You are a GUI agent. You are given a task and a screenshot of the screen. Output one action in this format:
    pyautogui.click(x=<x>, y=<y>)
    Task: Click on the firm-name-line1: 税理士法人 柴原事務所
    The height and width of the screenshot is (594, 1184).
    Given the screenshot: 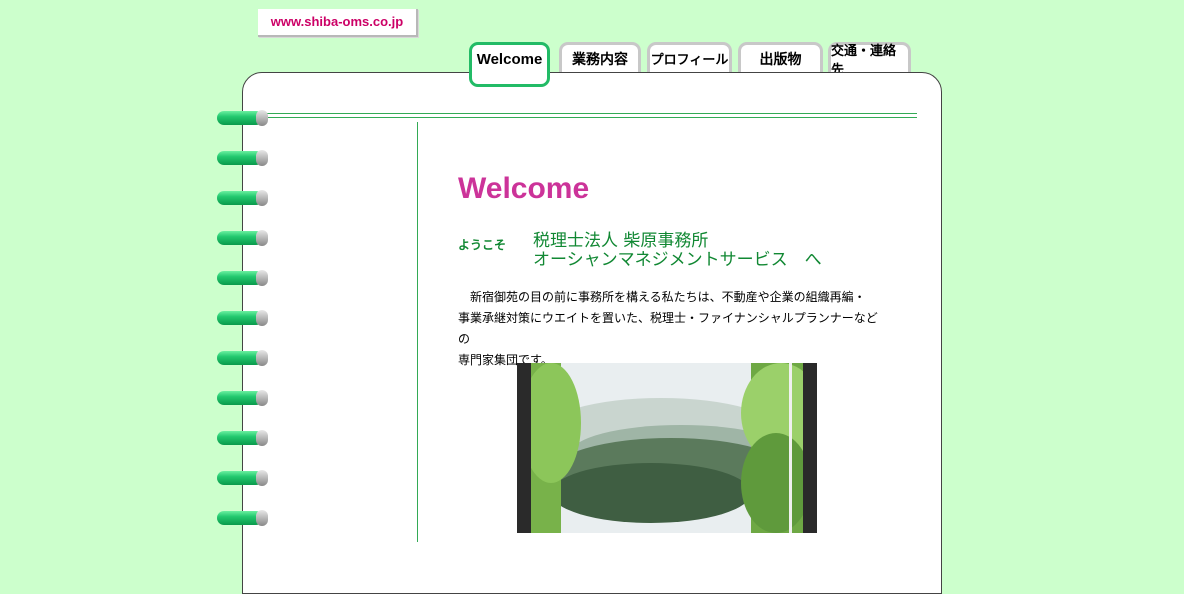 What is the action you would take?
    pyautogui.click(x=621, y=241)
    